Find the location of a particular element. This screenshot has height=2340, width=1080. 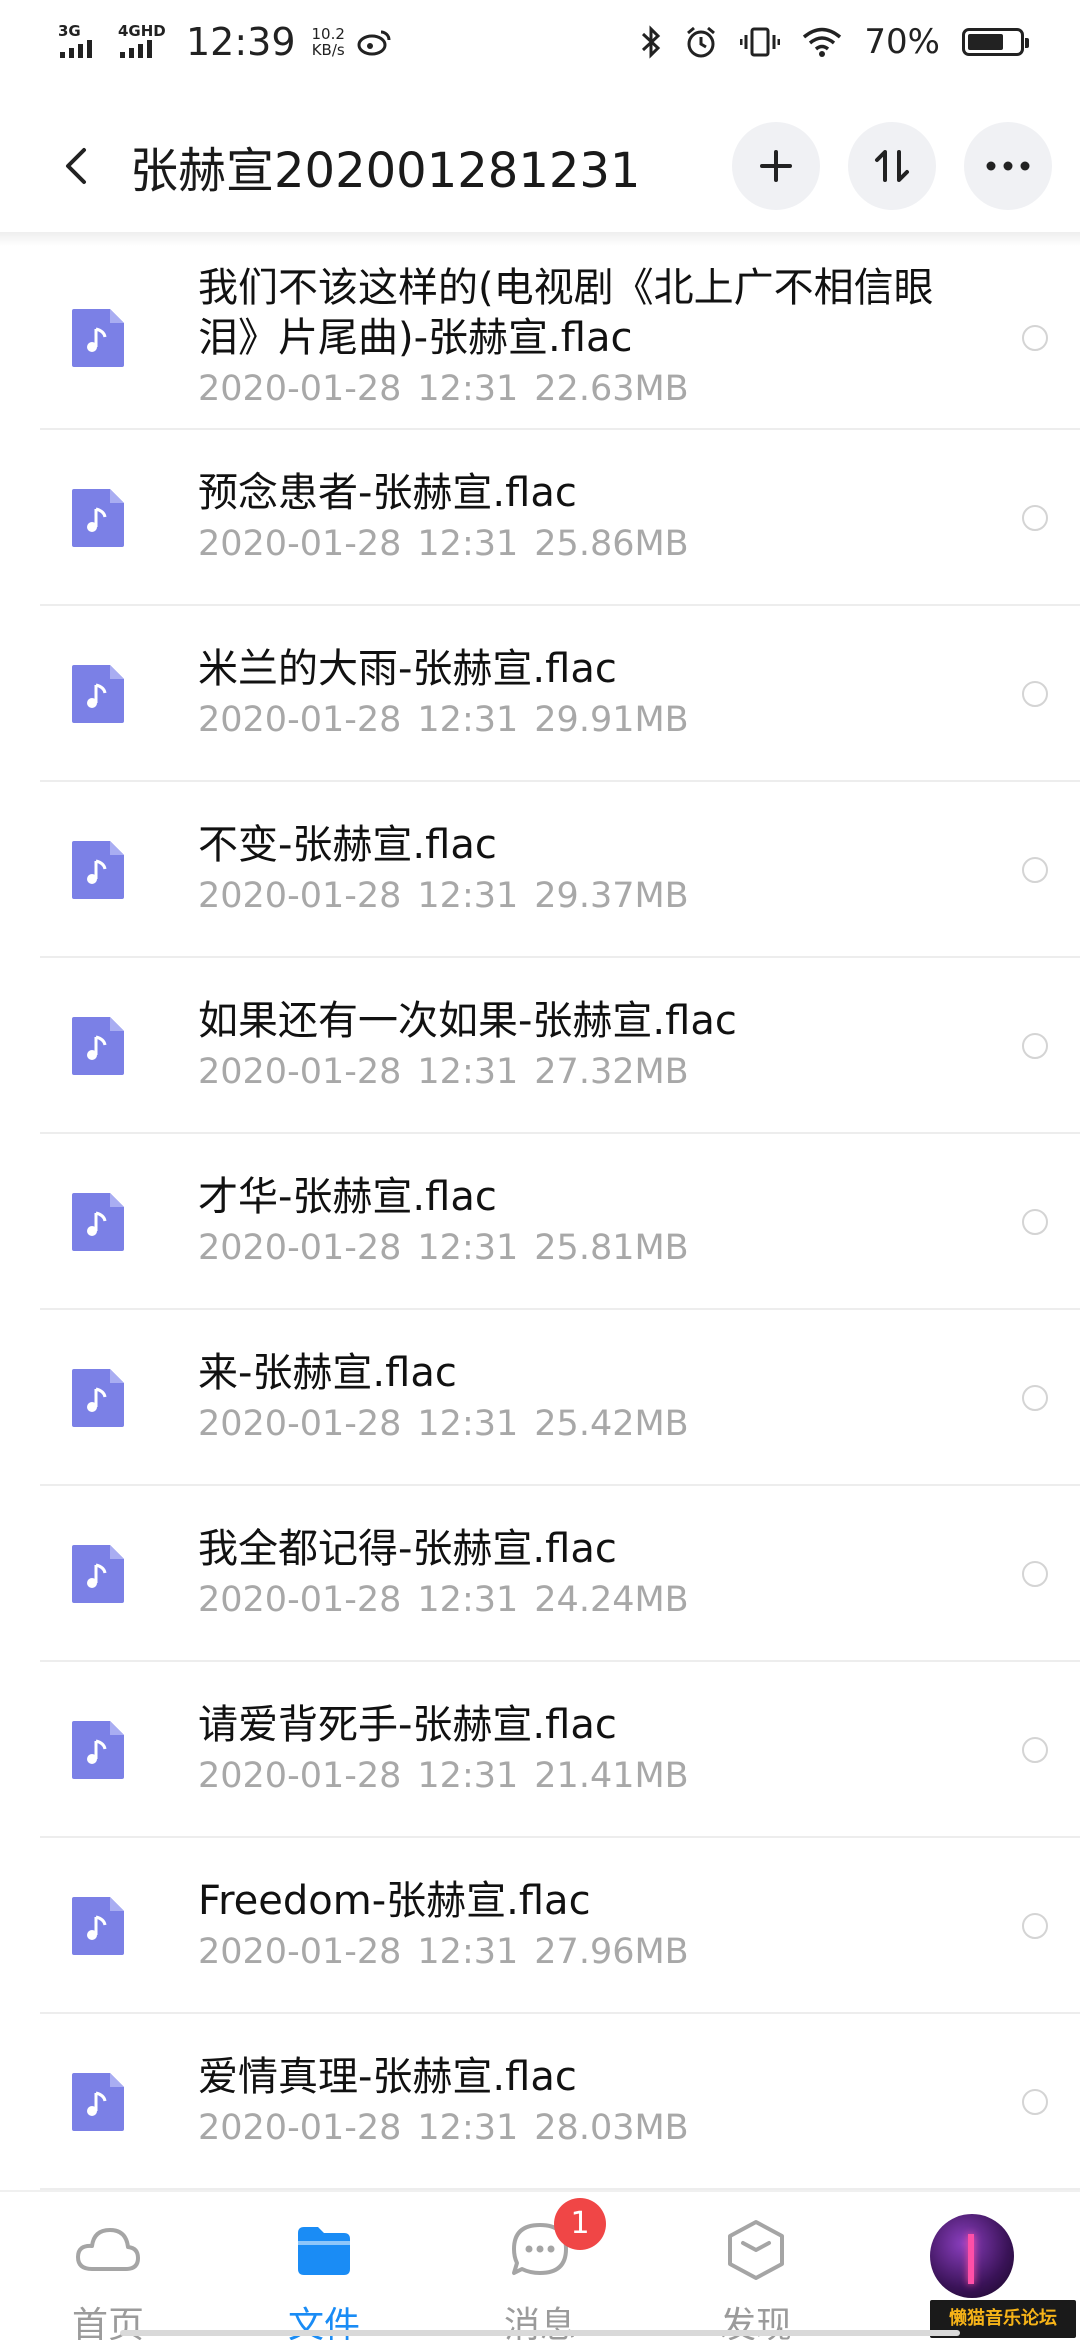

message-badge: 1 is located at coordinates (580, 2224).